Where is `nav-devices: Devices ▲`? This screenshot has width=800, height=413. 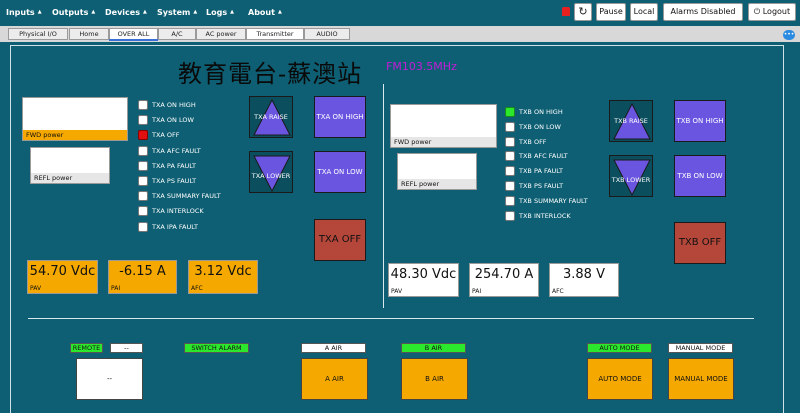
nav-devices: Devices ▲ is located at coordinates (126, 12).